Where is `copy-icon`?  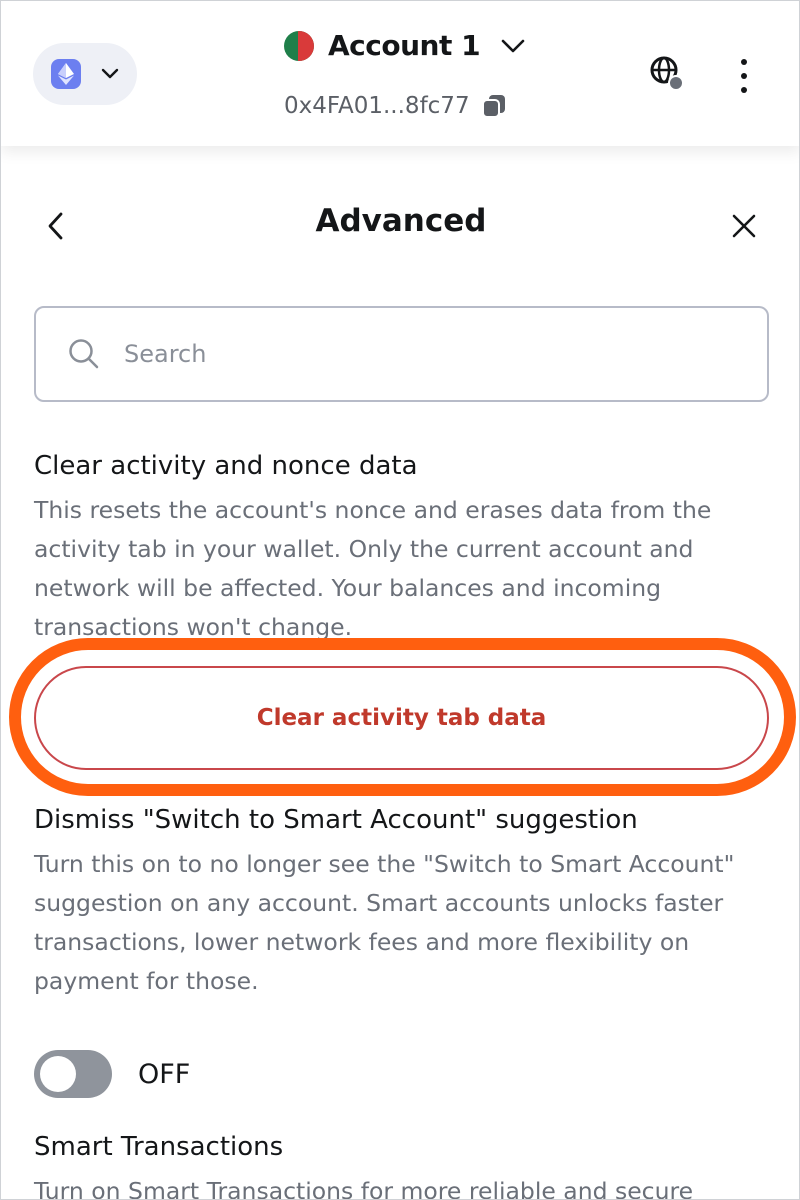 copy-icon is located at coordinates (493, 106).